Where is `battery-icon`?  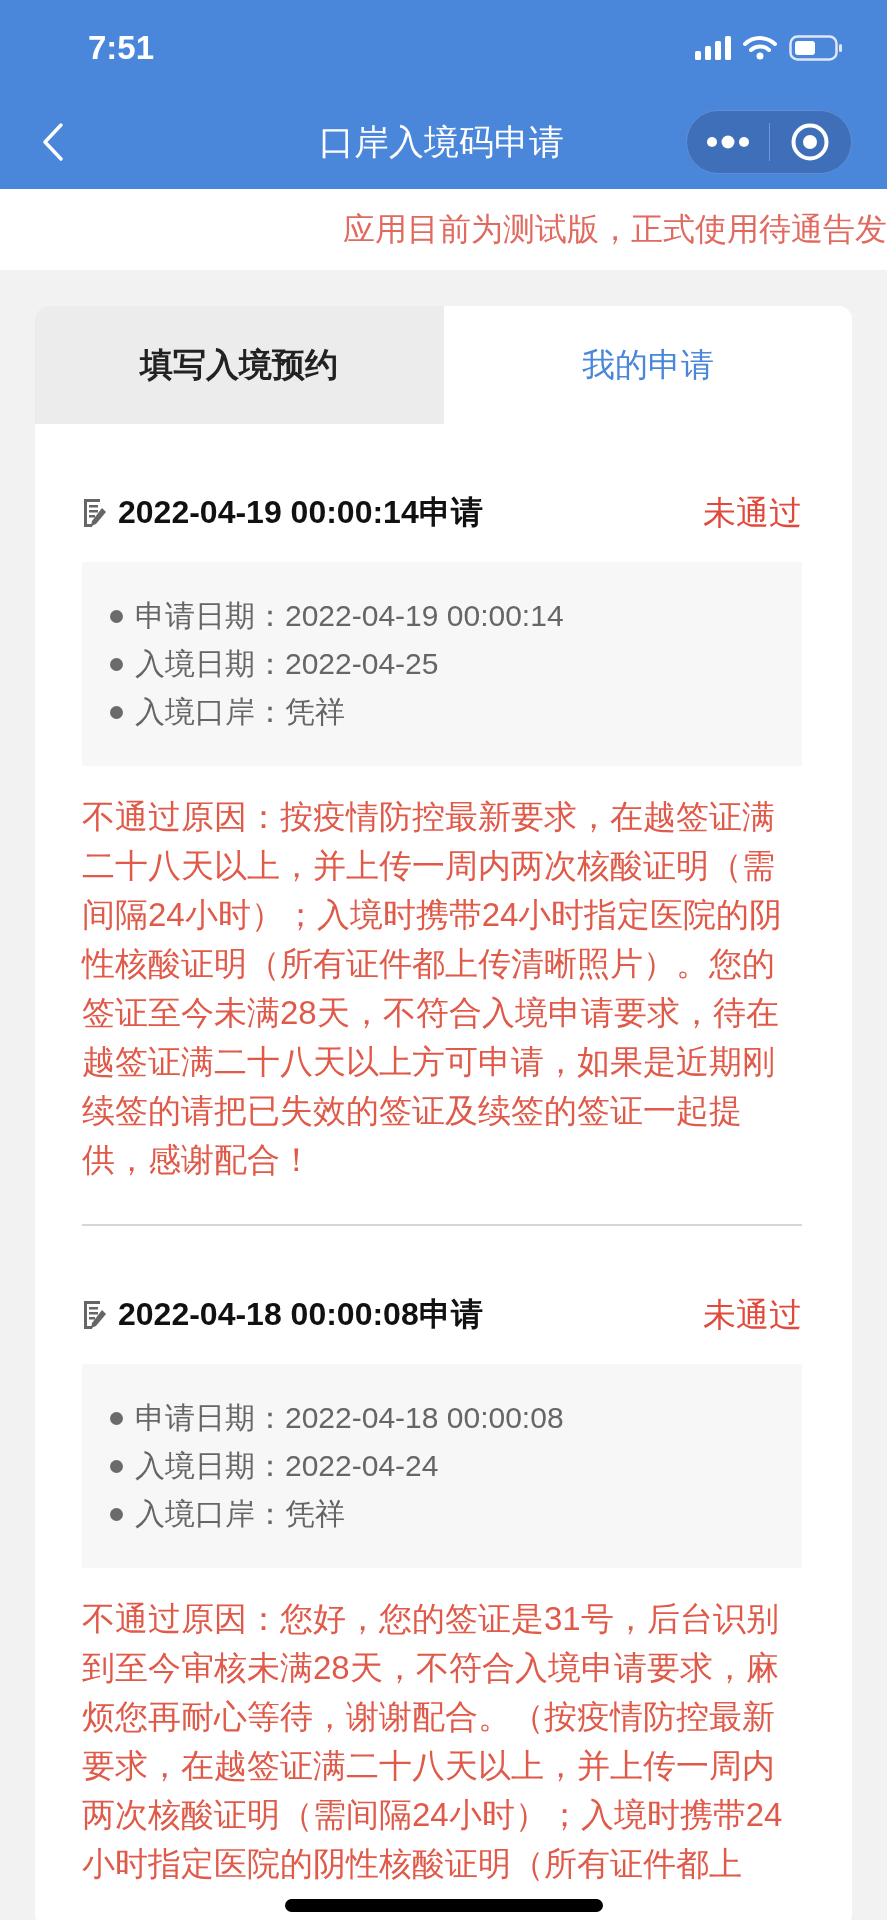
battery-icon is located at coordinates (816, 47).